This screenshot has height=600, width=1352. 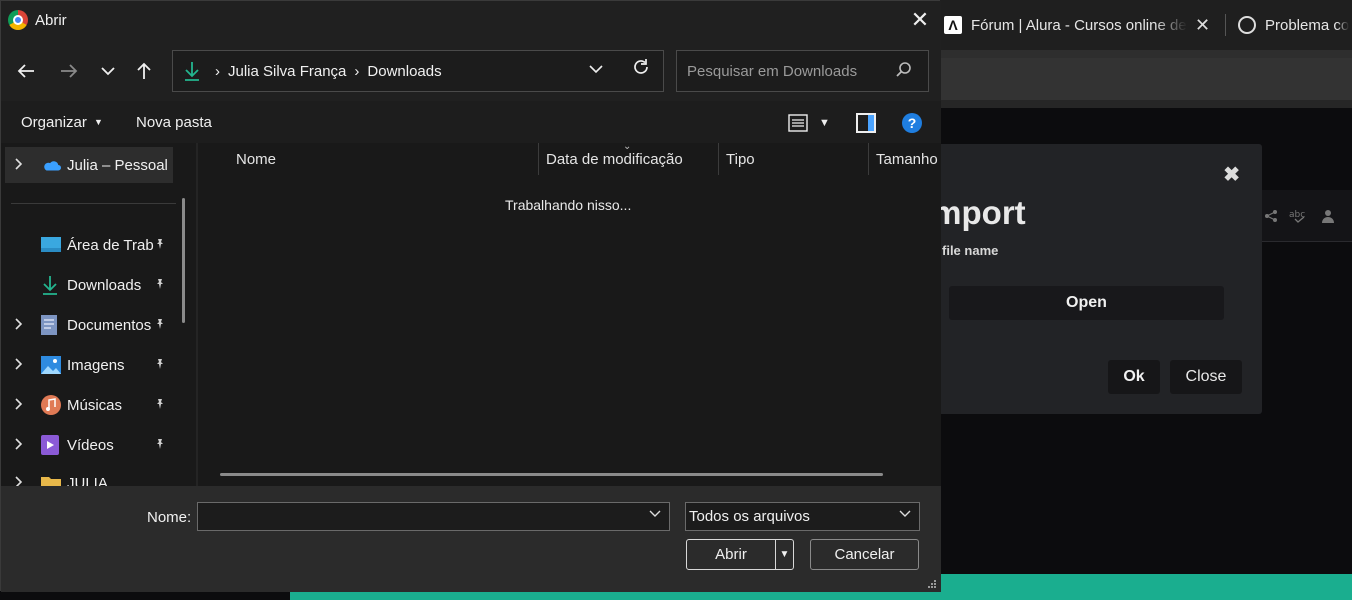 I want to click on breadcrumb-downloads: Downloads, so click(x=404, y=71).